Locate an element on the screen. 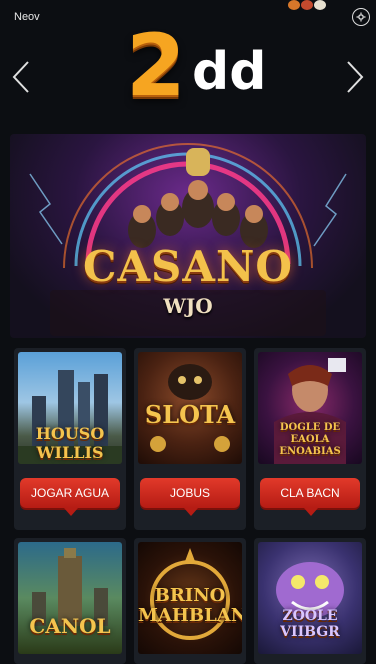 The image size is (376, 664). game-thumbnail: CANOL is located at coordinates (70, 598).